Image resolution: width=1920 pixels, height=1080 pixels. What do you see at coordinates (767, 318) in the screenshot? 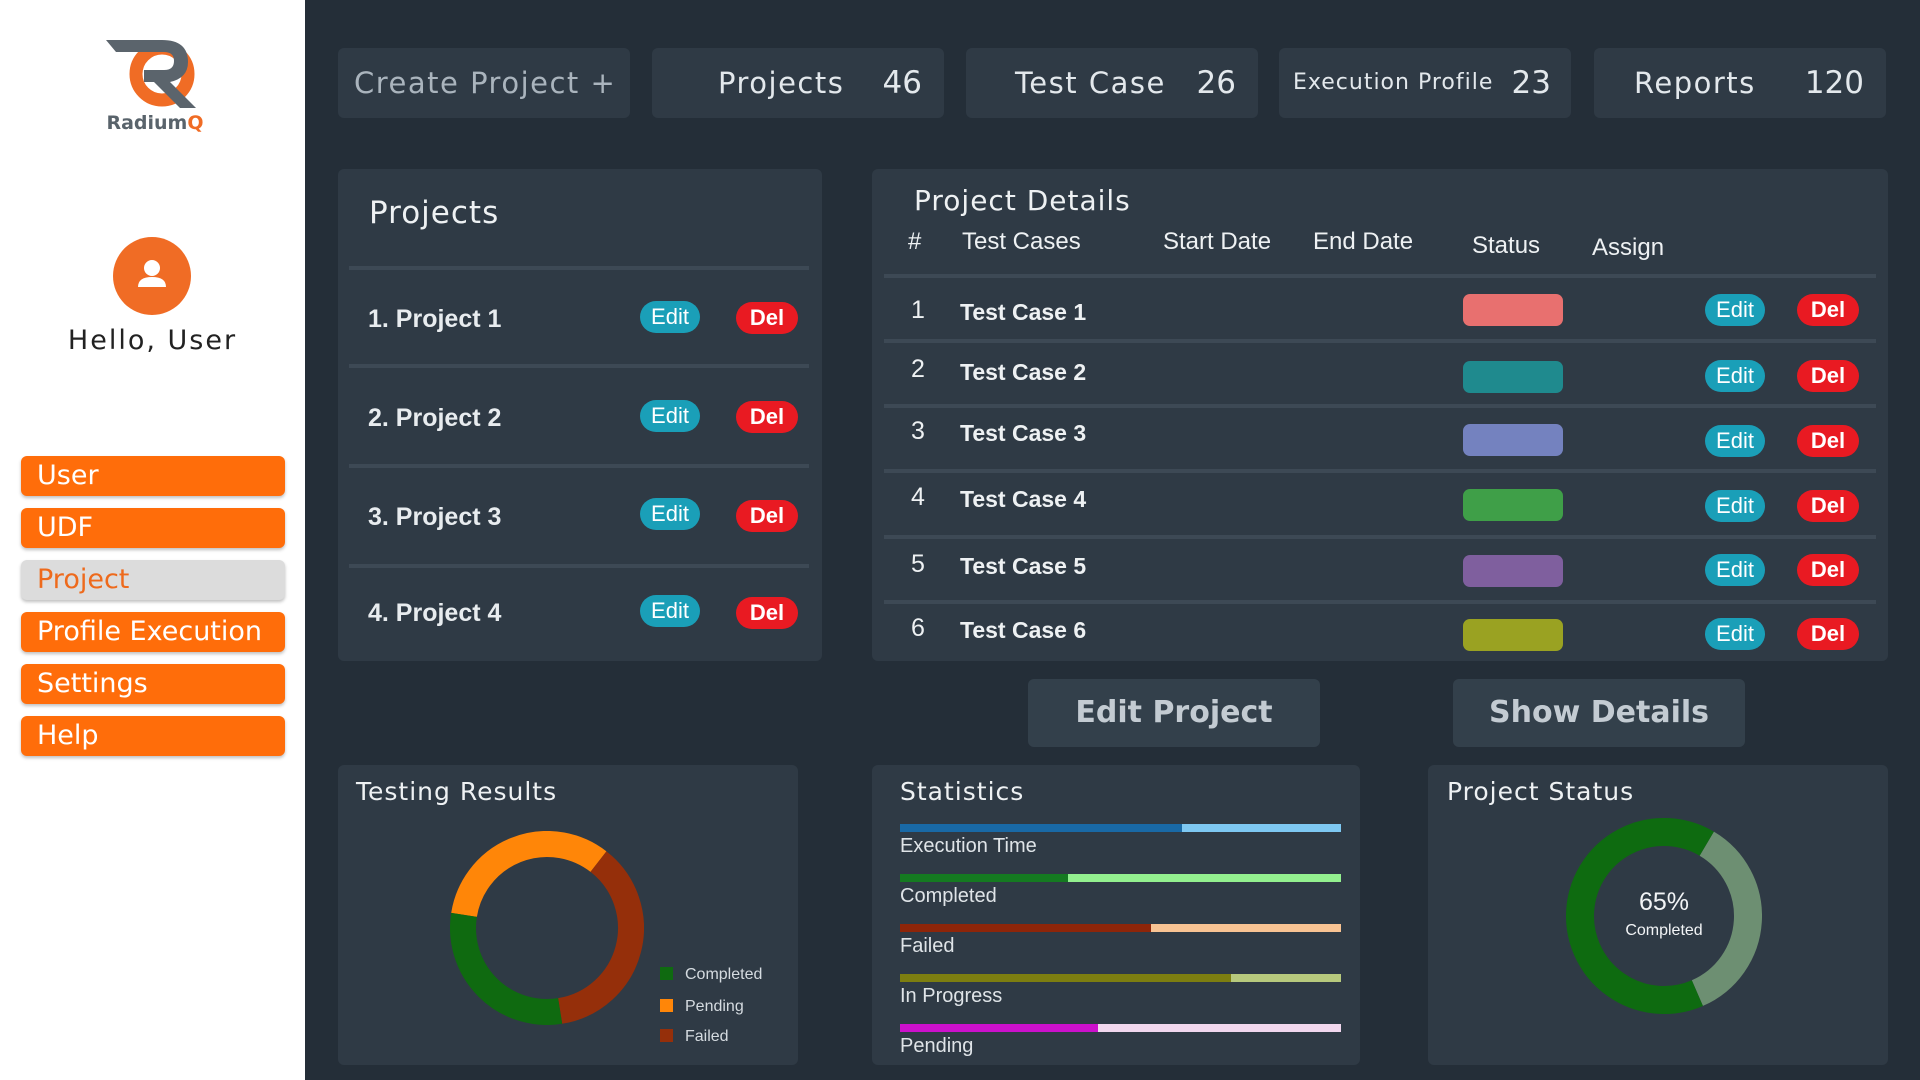
I see `delete-project-1-button: Del` at bounding box center [767, 318].